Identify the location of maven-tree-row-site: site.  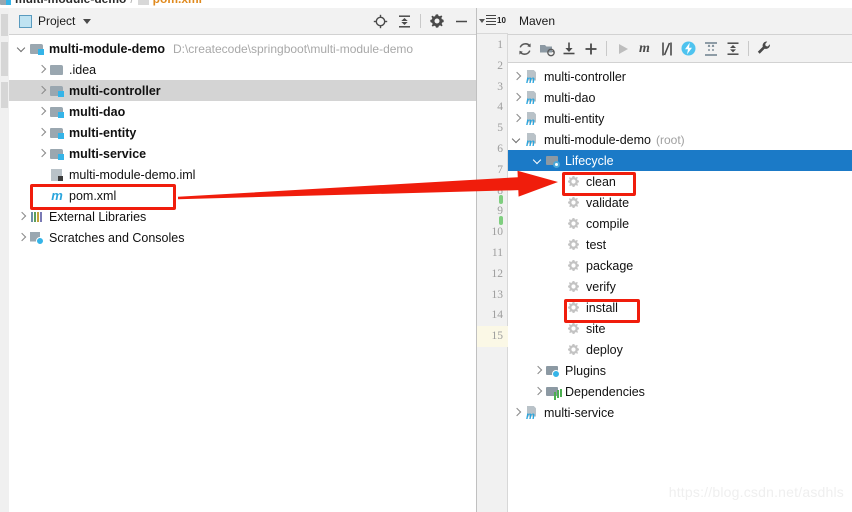
(680, 328).